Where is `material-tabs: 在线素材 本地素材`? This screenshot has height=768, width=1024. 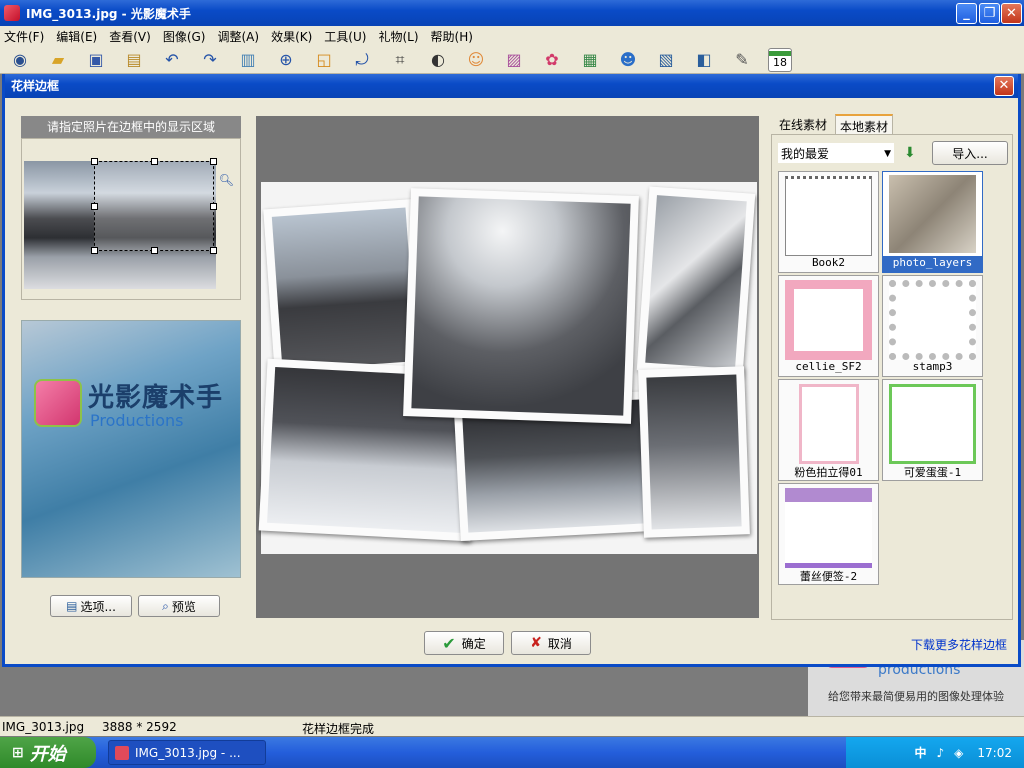
material-tabs: 在线素材 本地素材 is located at coordinates (893, 125).